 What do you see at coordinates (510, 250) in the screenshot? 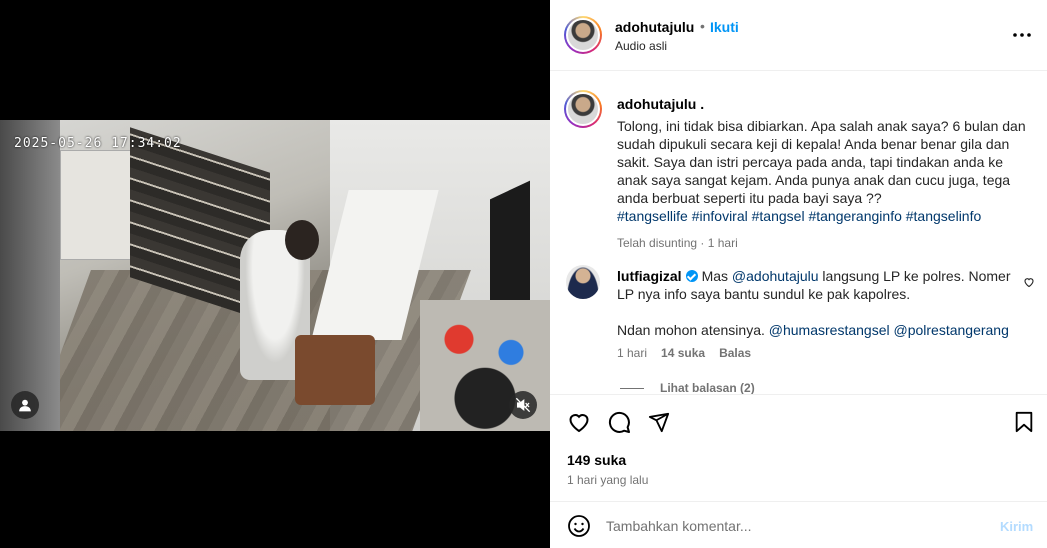
I see `video-scene-tv` at bounding box center [510, 250].